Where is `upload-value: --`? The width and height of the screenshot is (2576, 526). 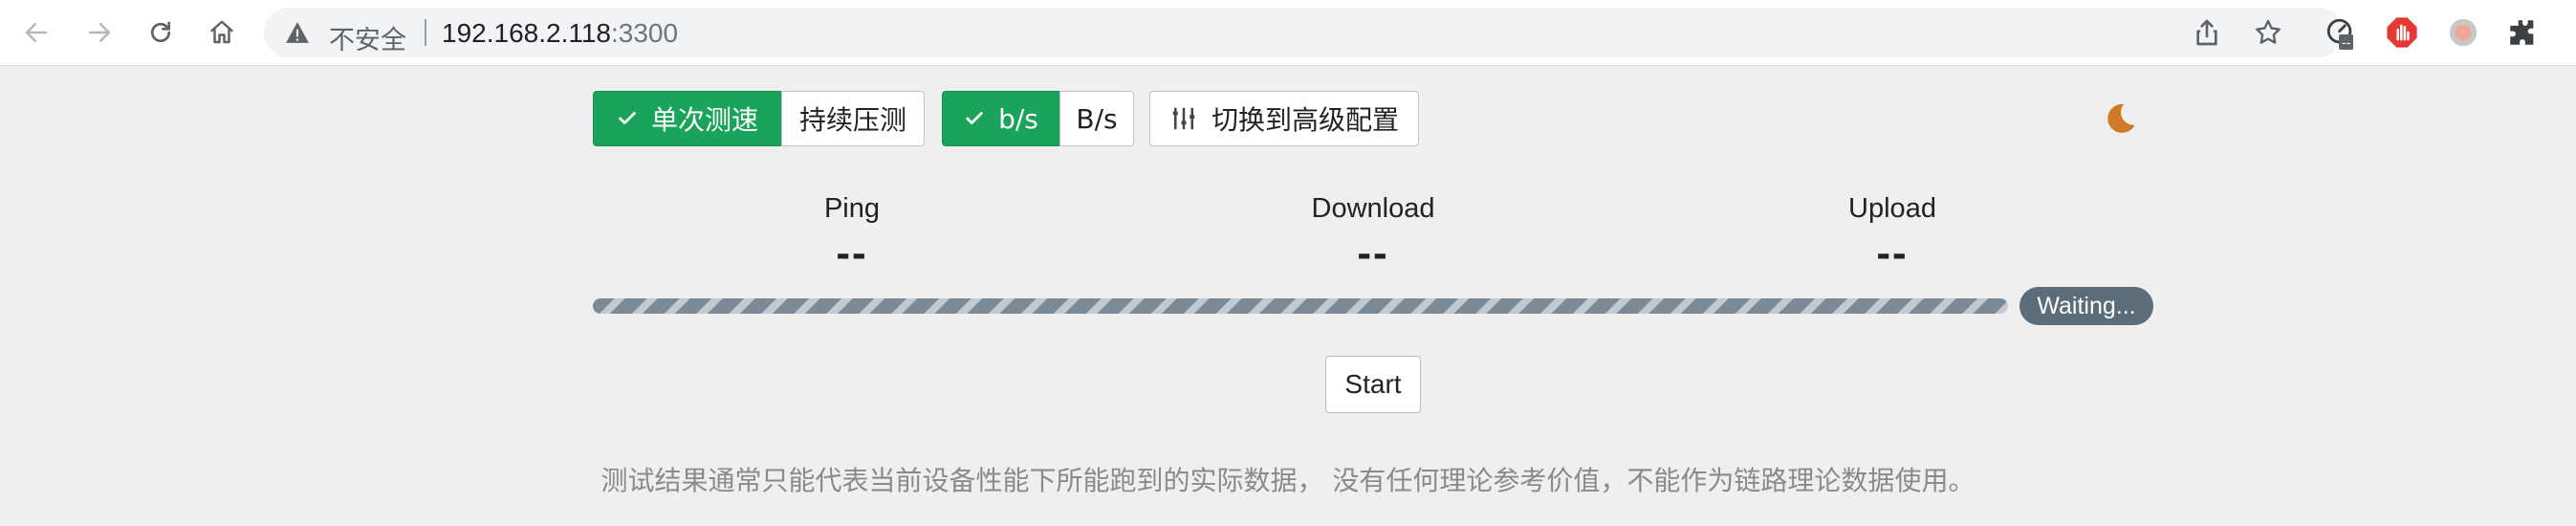 upload-value: -- is located at coordinates (1892, 253).